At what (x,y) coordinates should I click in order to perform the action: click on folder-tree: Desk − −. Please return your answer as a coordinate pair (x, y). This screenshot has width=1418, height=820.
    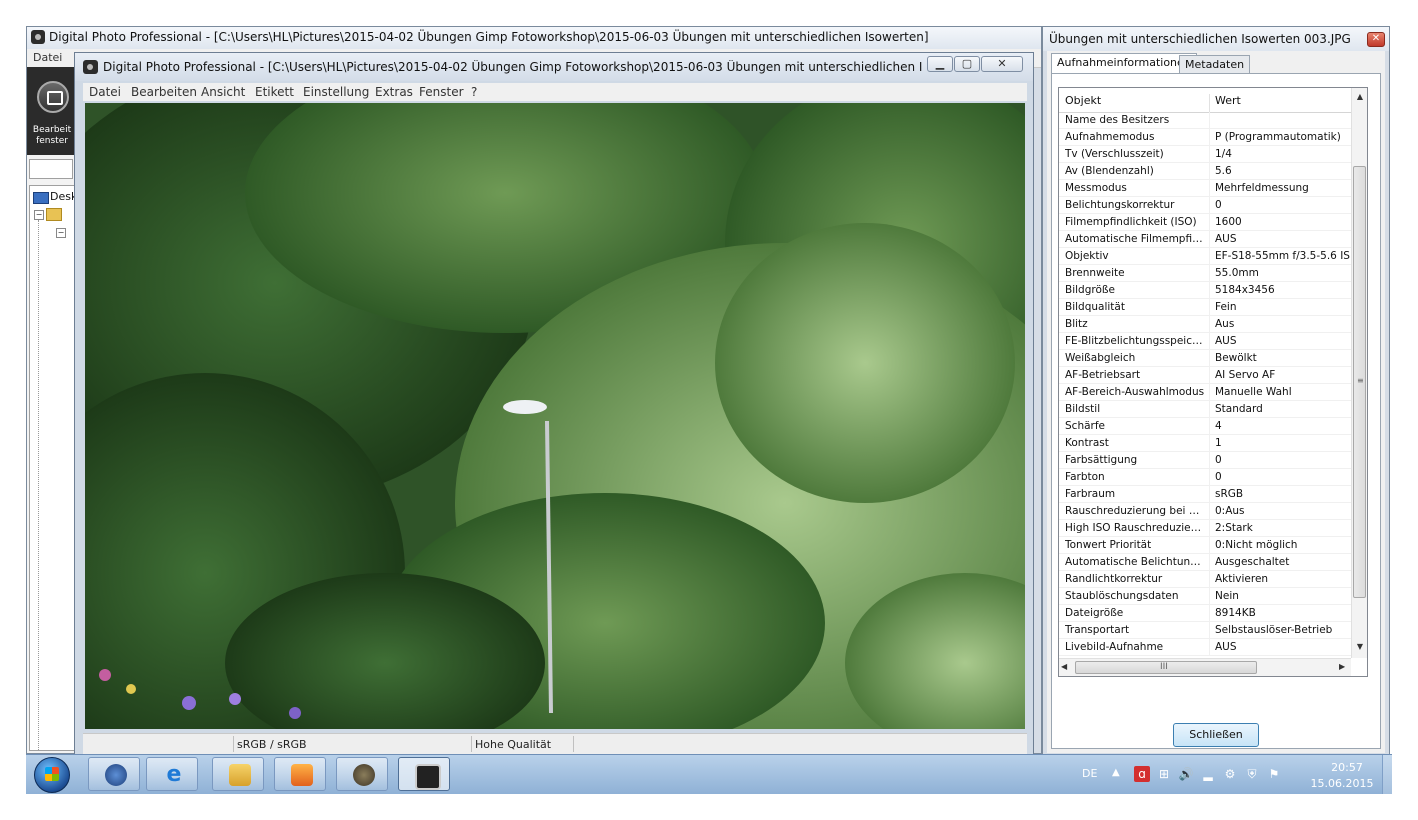
    Looking at the image, I should click on (53, 468).